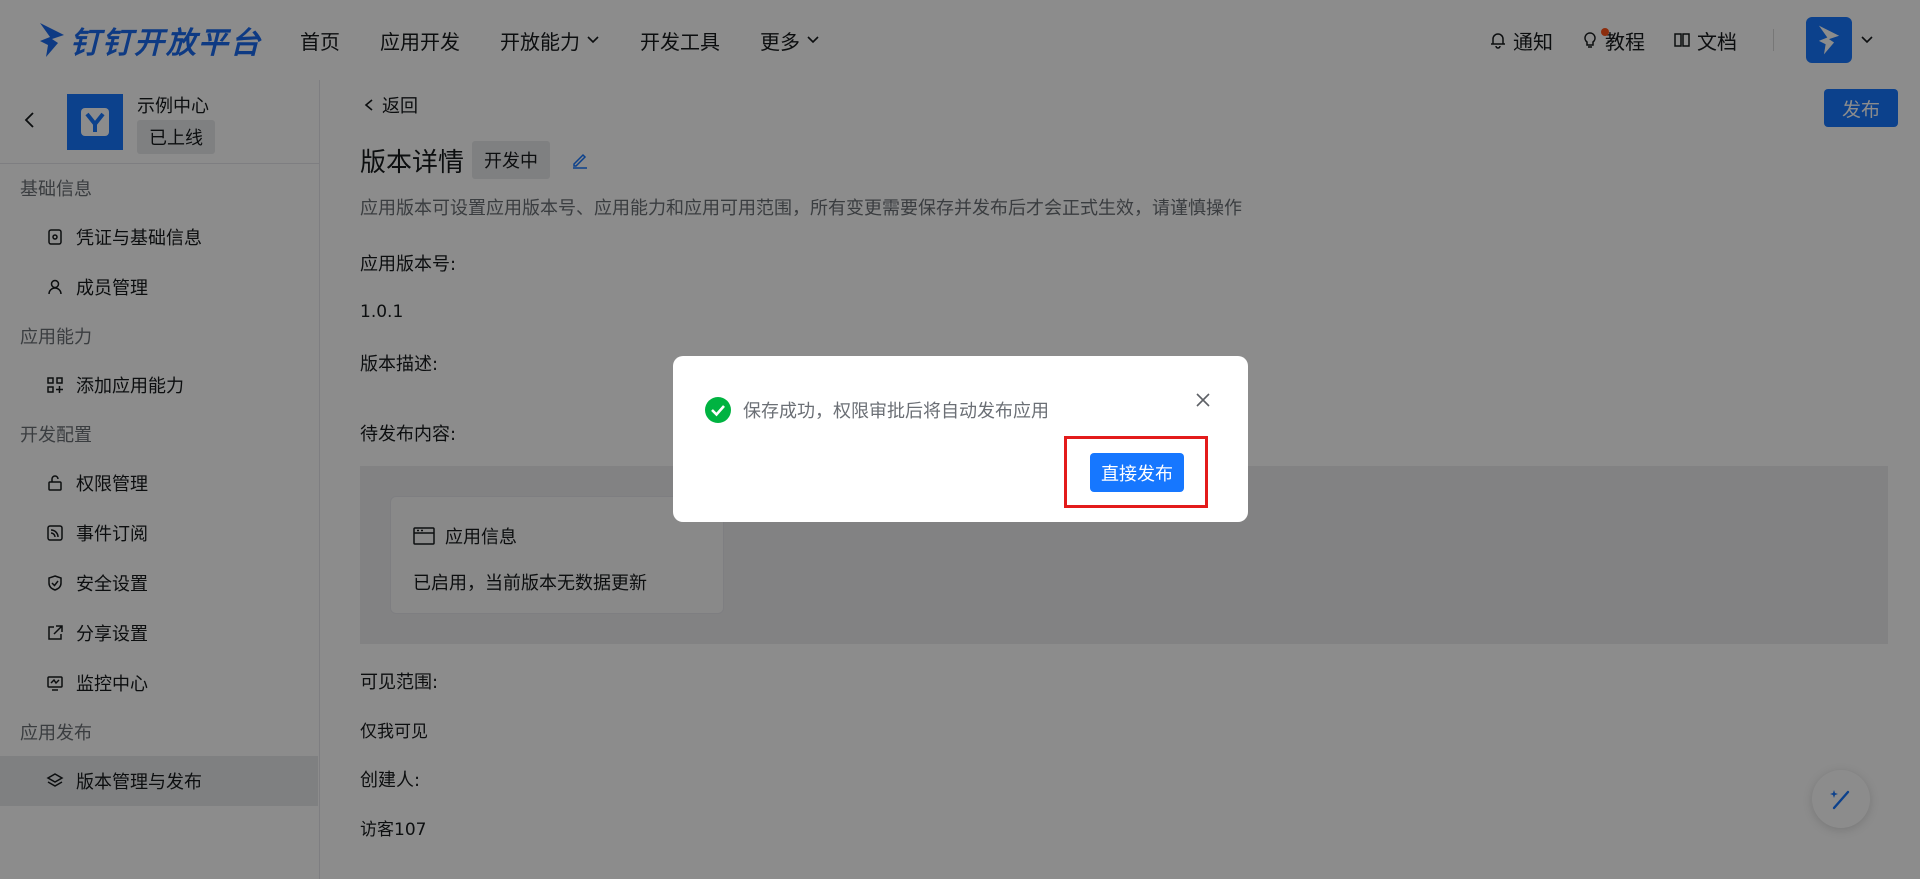 The width and height of the screenshot is (1920, 879). What do you see at coordinates (1137, 472) in the screenshot?
I see `publish-directly-button: 直接发布` at bounding box center [1137, 472].